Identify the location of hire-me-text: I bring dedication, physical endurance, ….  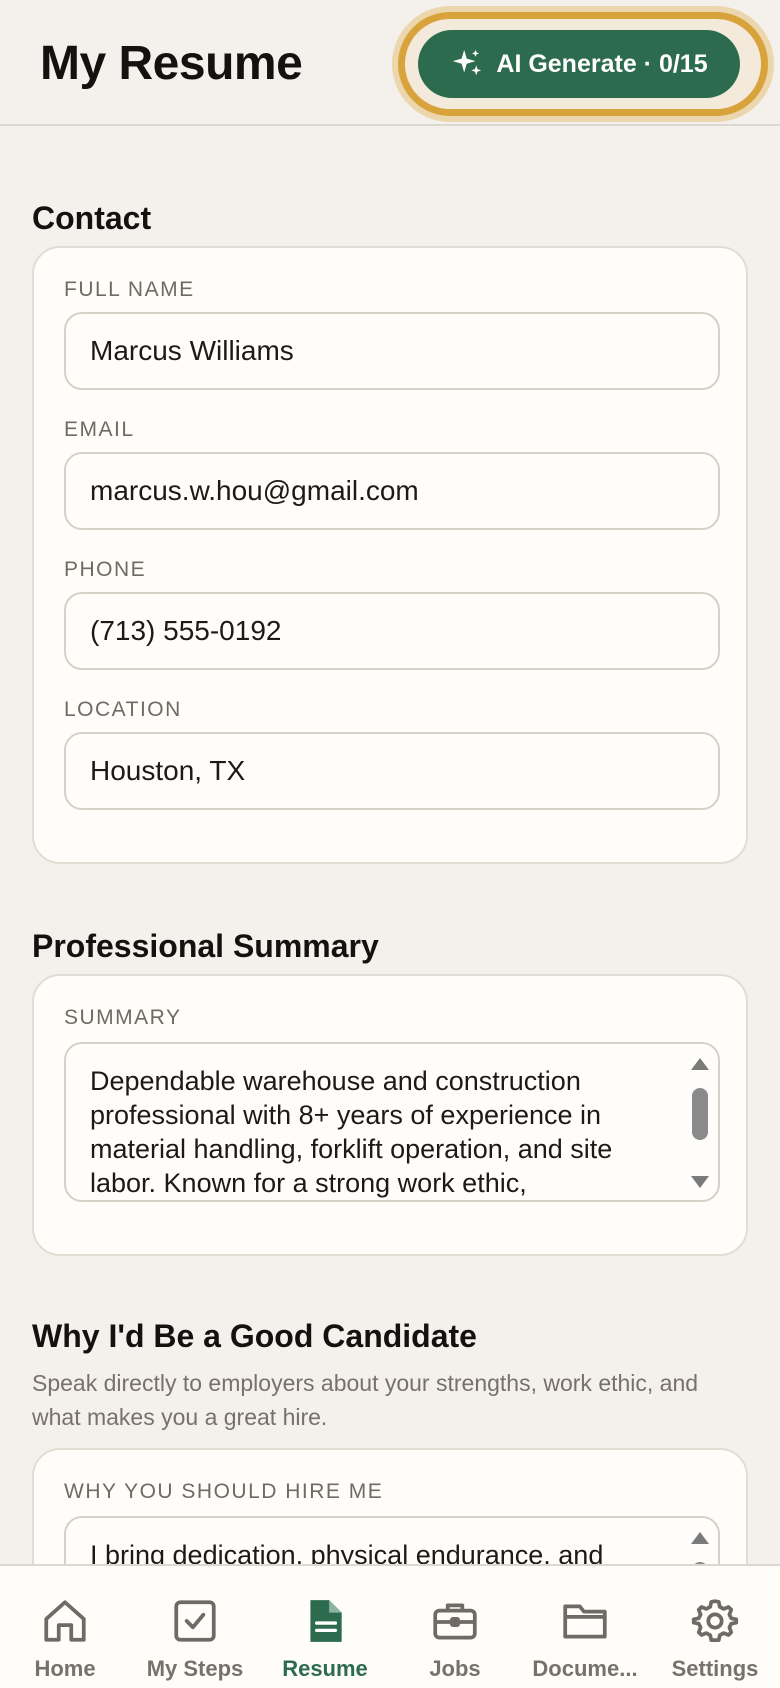
(347, 1552).